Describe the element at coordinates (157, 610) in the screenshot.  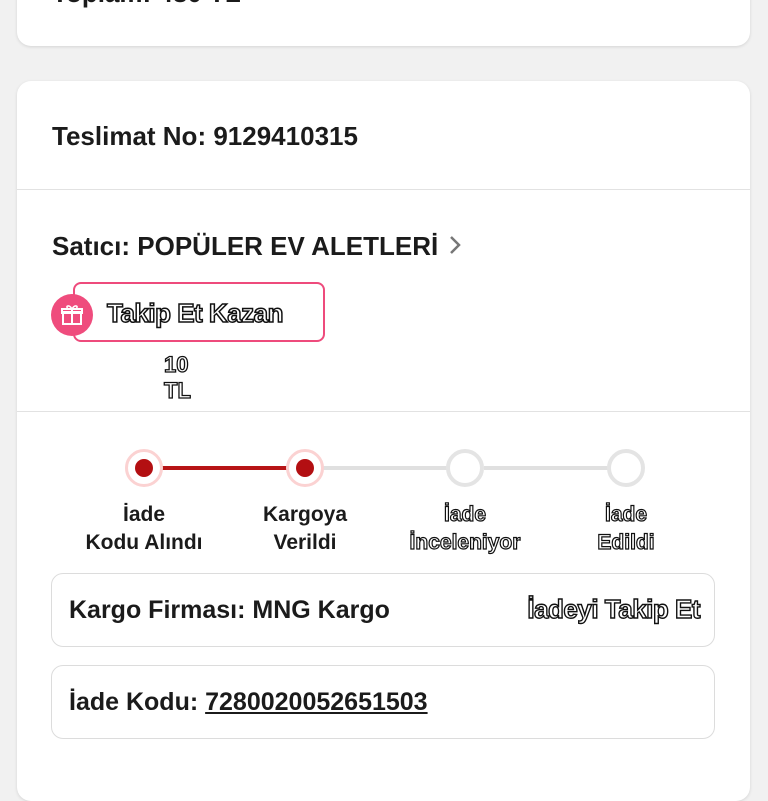
I see `cargo-company-label: Kargo Firması:` at that location.